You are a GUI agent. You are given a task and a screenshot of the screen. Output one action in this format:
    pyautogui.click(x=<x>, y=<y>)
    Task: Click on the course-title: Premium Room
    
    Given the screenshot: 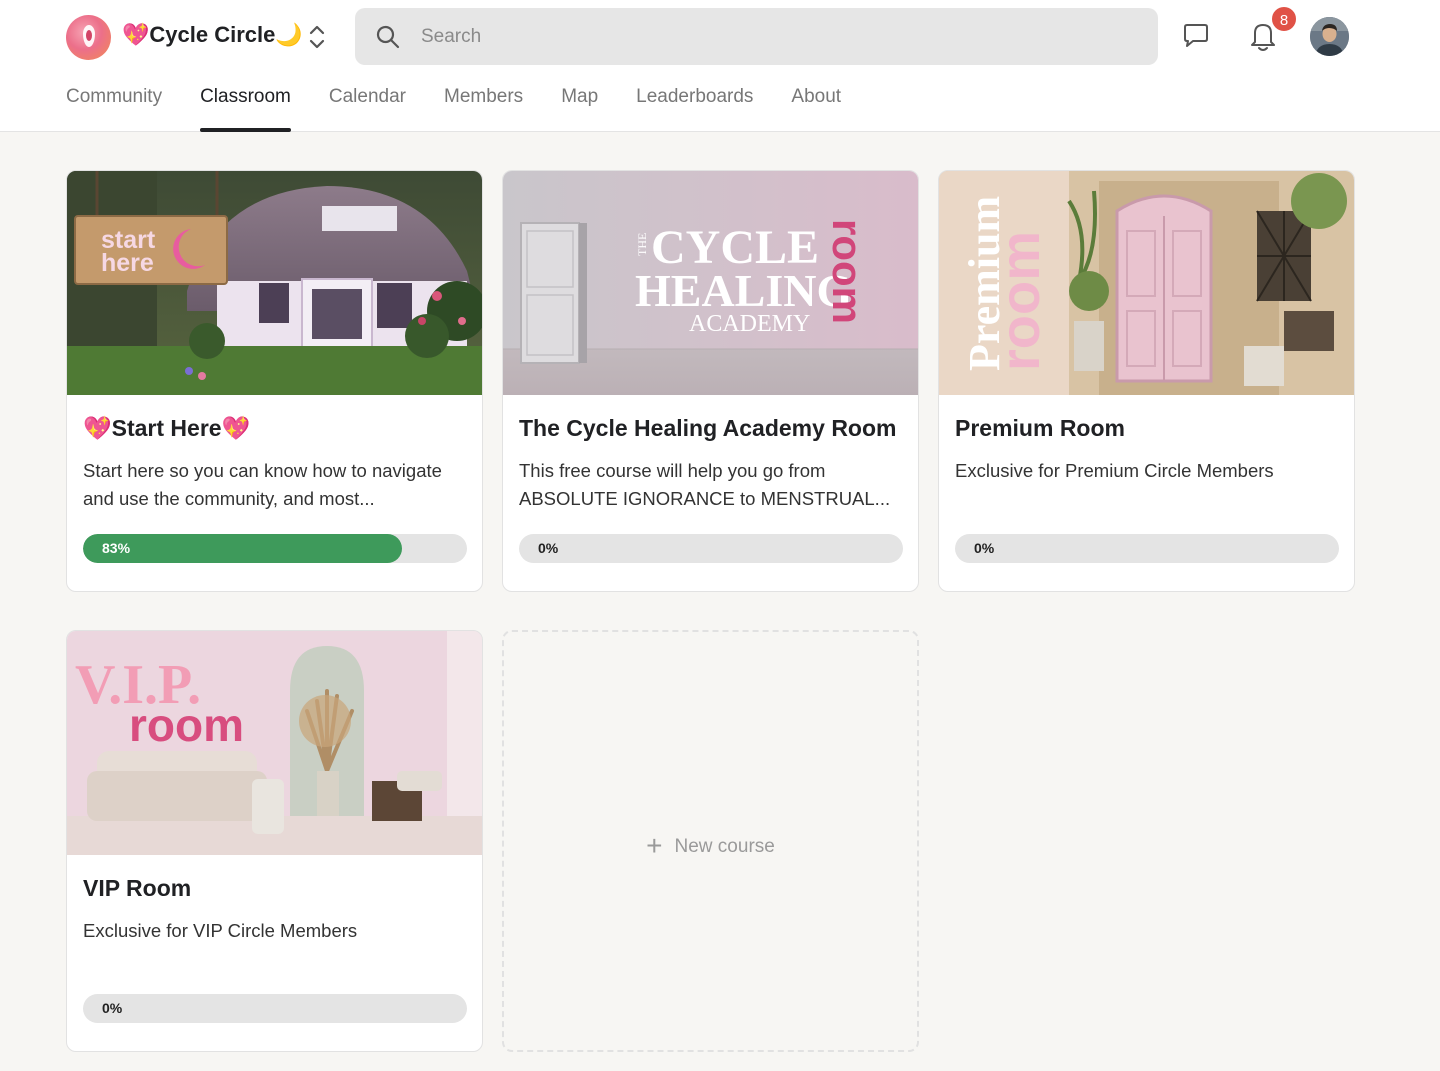 What is the action you would take?
    pyautogui.click(x=1040, y=428)
    